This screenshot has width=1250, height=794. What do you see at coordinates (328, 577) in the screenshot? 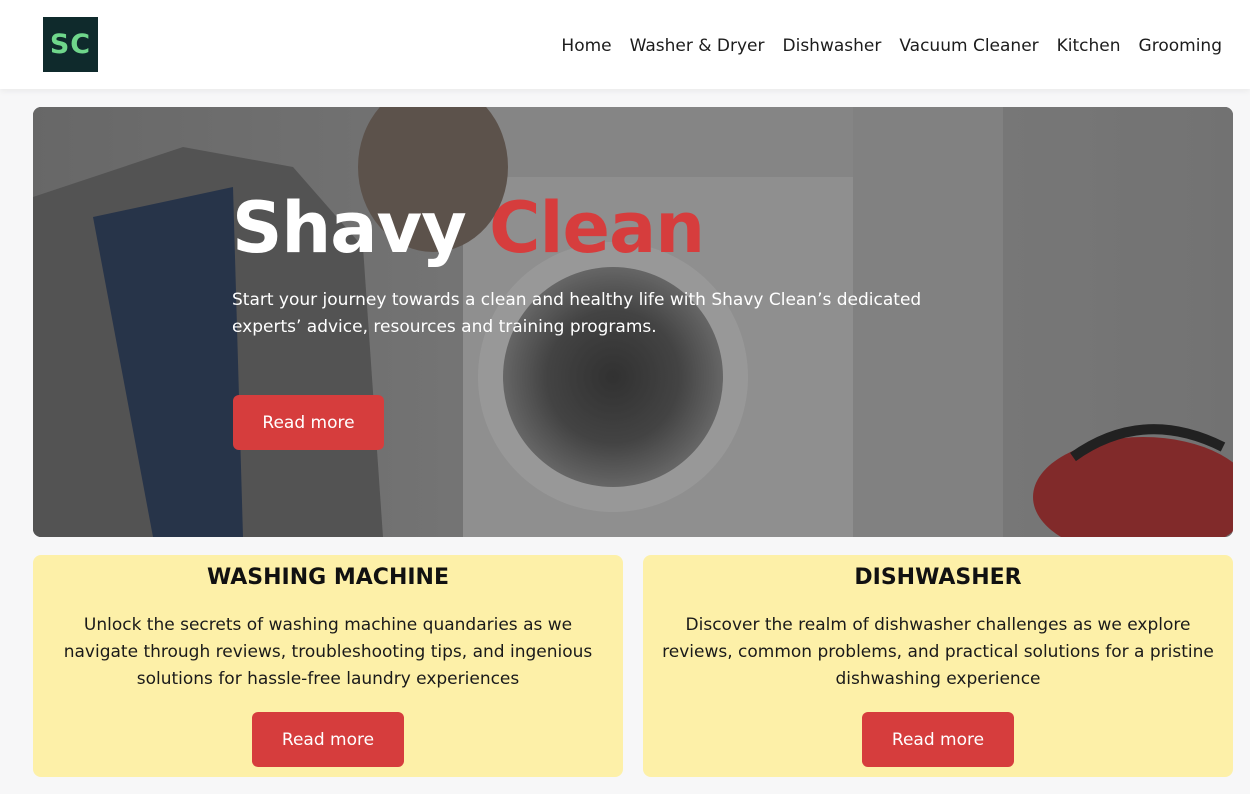
I see `card-title: WASHING MACHINE` at bounding box center [328, 577].